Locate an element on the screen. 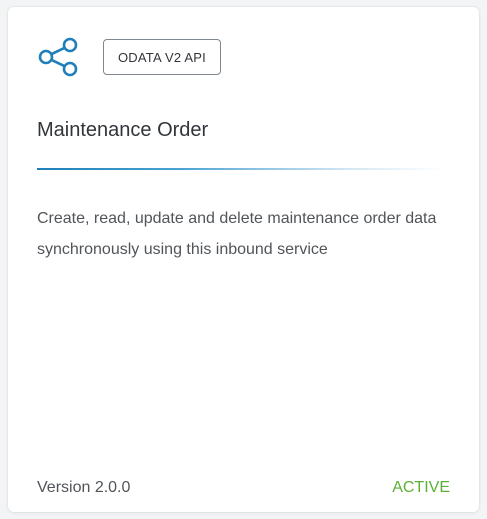  status-badge: ACTIVE is located at coordinates (421, 487).